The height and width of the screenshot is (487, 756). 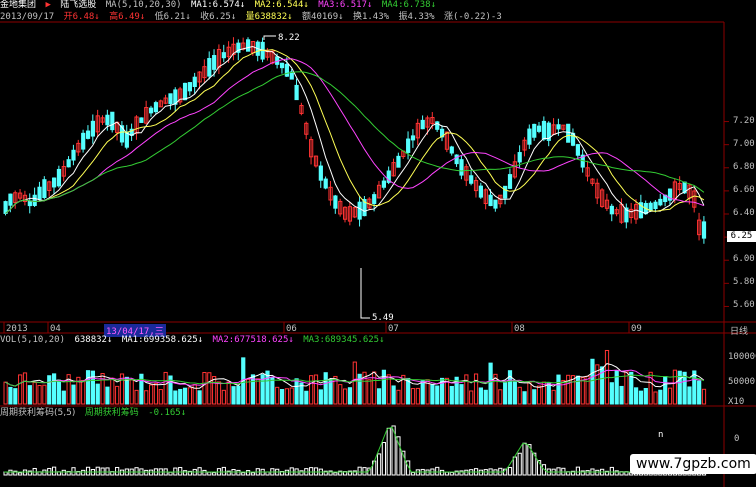 What do you see at coordinates (353, 449) in the screenshot?
I see `chip-line` at bounding box center [353, 449].